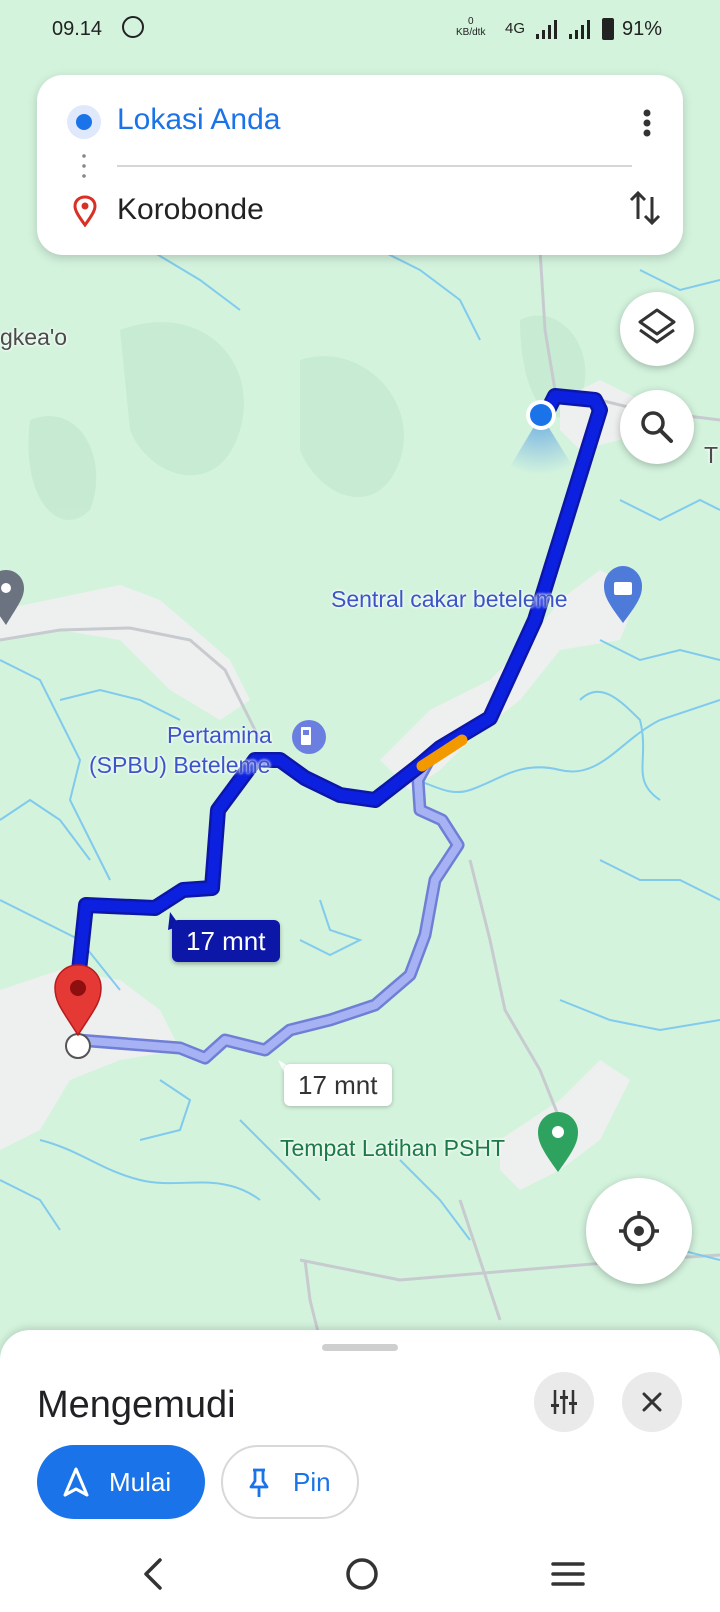  What do you see at coordinates (360, 30) in the screenshot?
I see `status-bar: 09.14 0 KB/dtk 4G 91%` at bounding box center [360, 30].